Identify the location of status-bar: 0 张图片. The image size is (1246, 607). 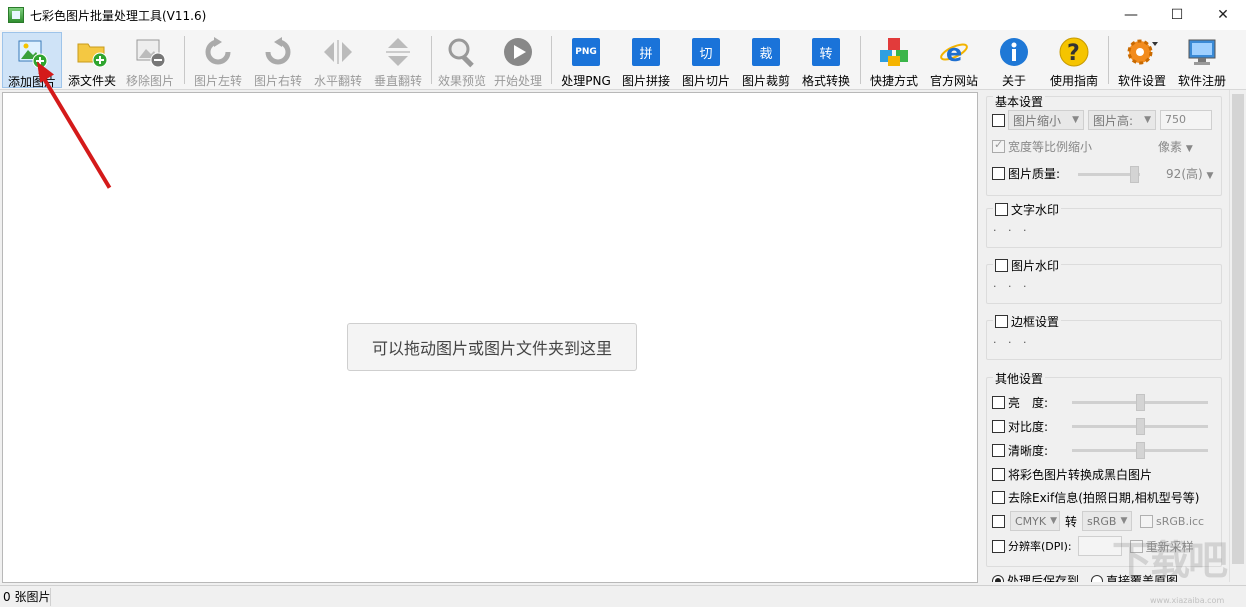
(623, 596).